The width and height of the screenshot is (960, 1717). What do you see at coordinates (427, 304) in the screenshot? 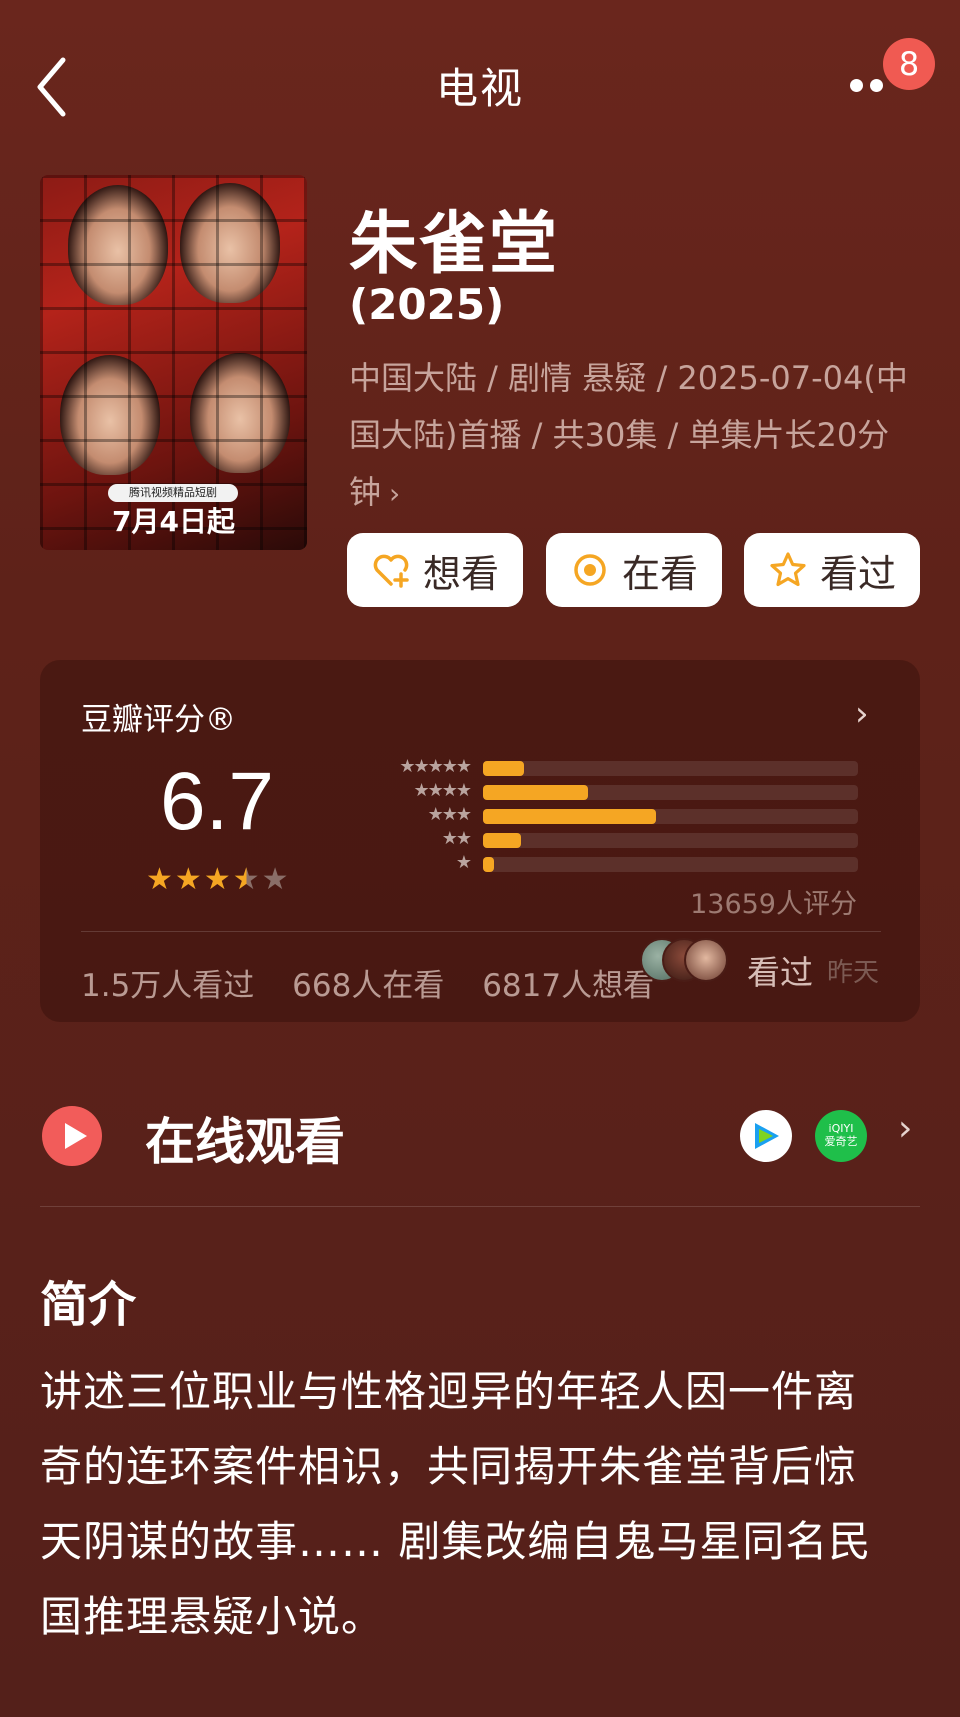
I see `show-year: (2025)` at bounding box center [427, 304].